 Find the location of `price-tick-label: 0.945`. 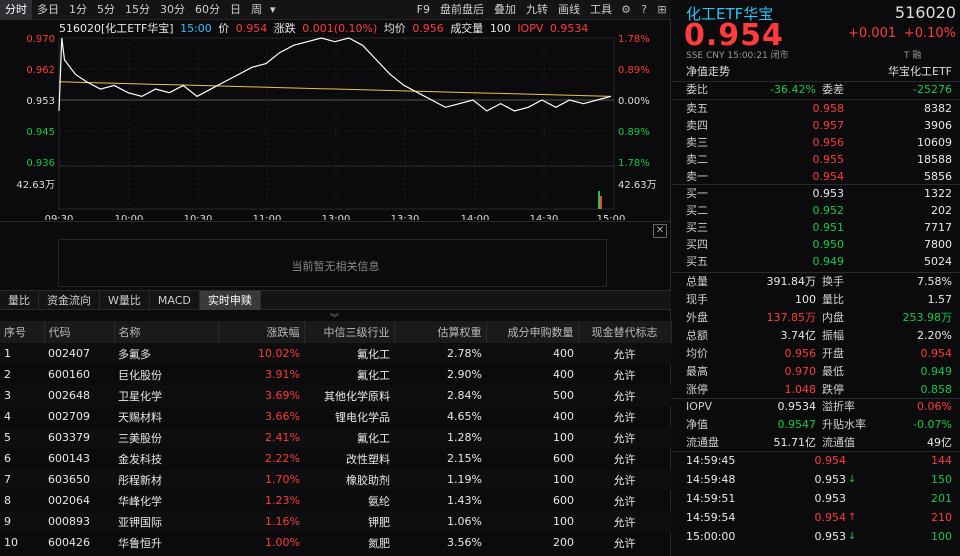

price-tick-label: 0.945 is located at coordinates (40, 132).